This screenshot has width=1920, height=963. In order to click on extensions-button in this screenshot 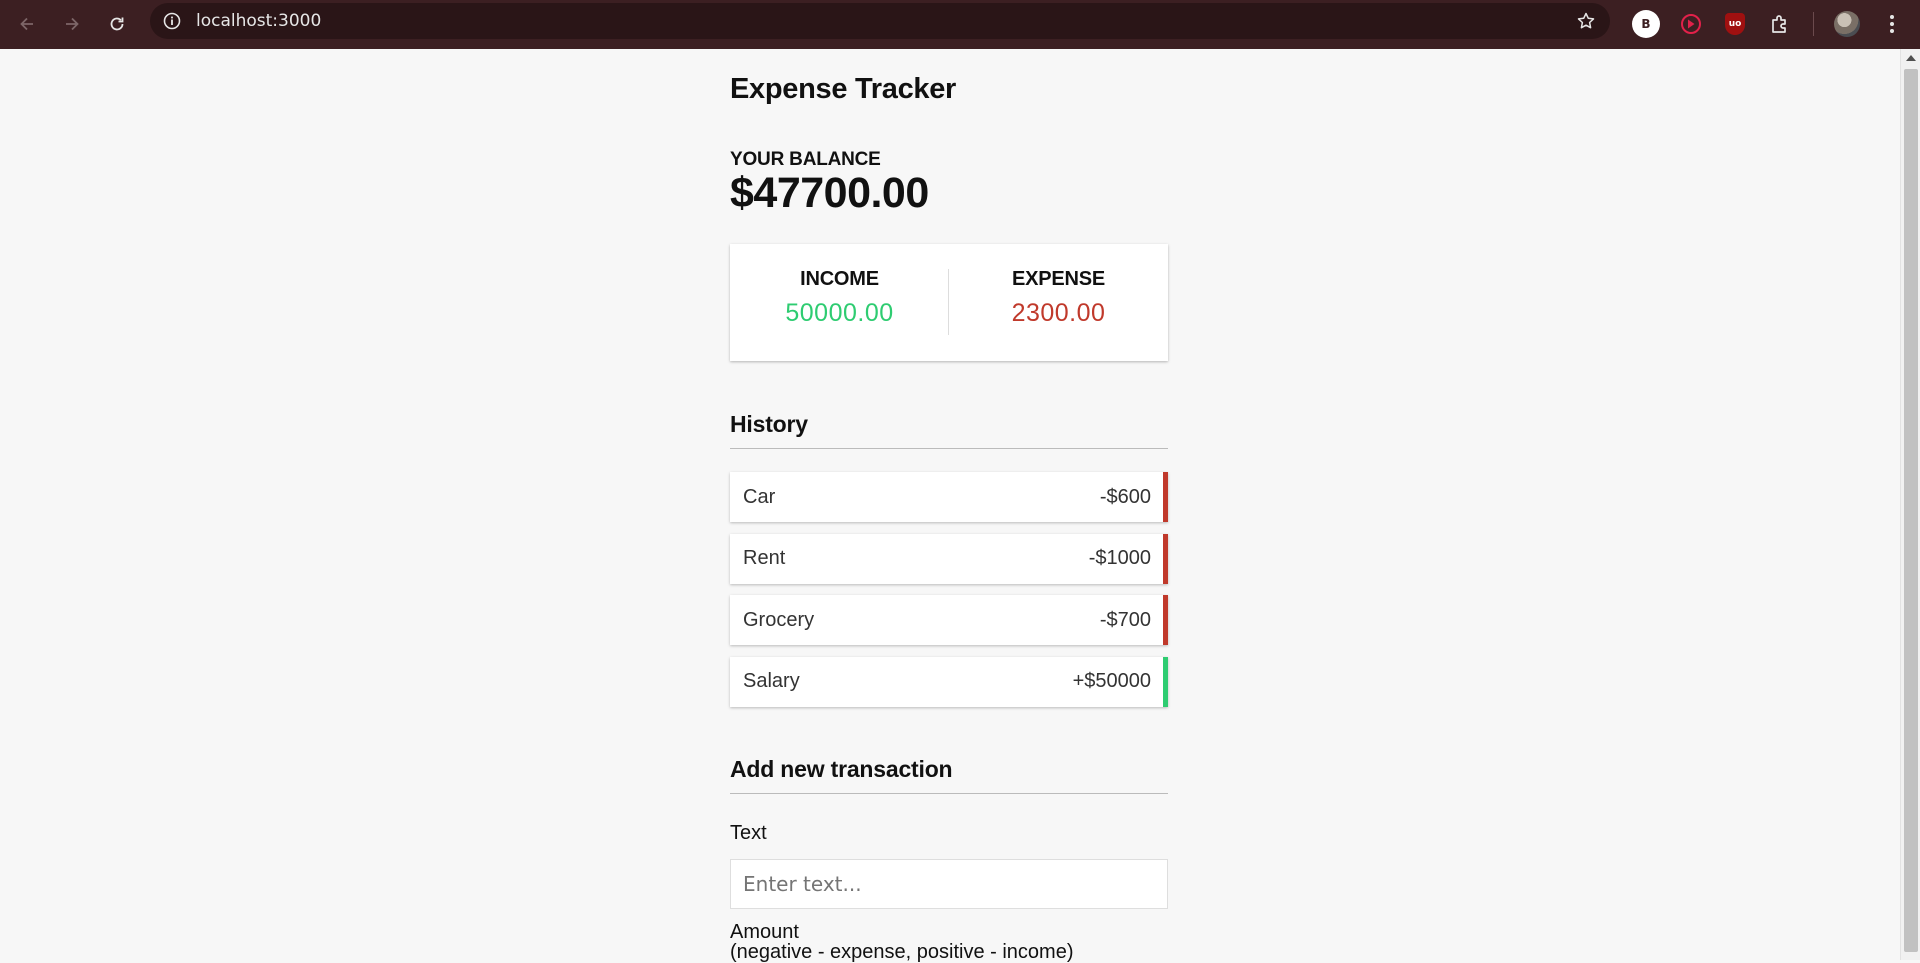, I will do `click(1780, 24)`.